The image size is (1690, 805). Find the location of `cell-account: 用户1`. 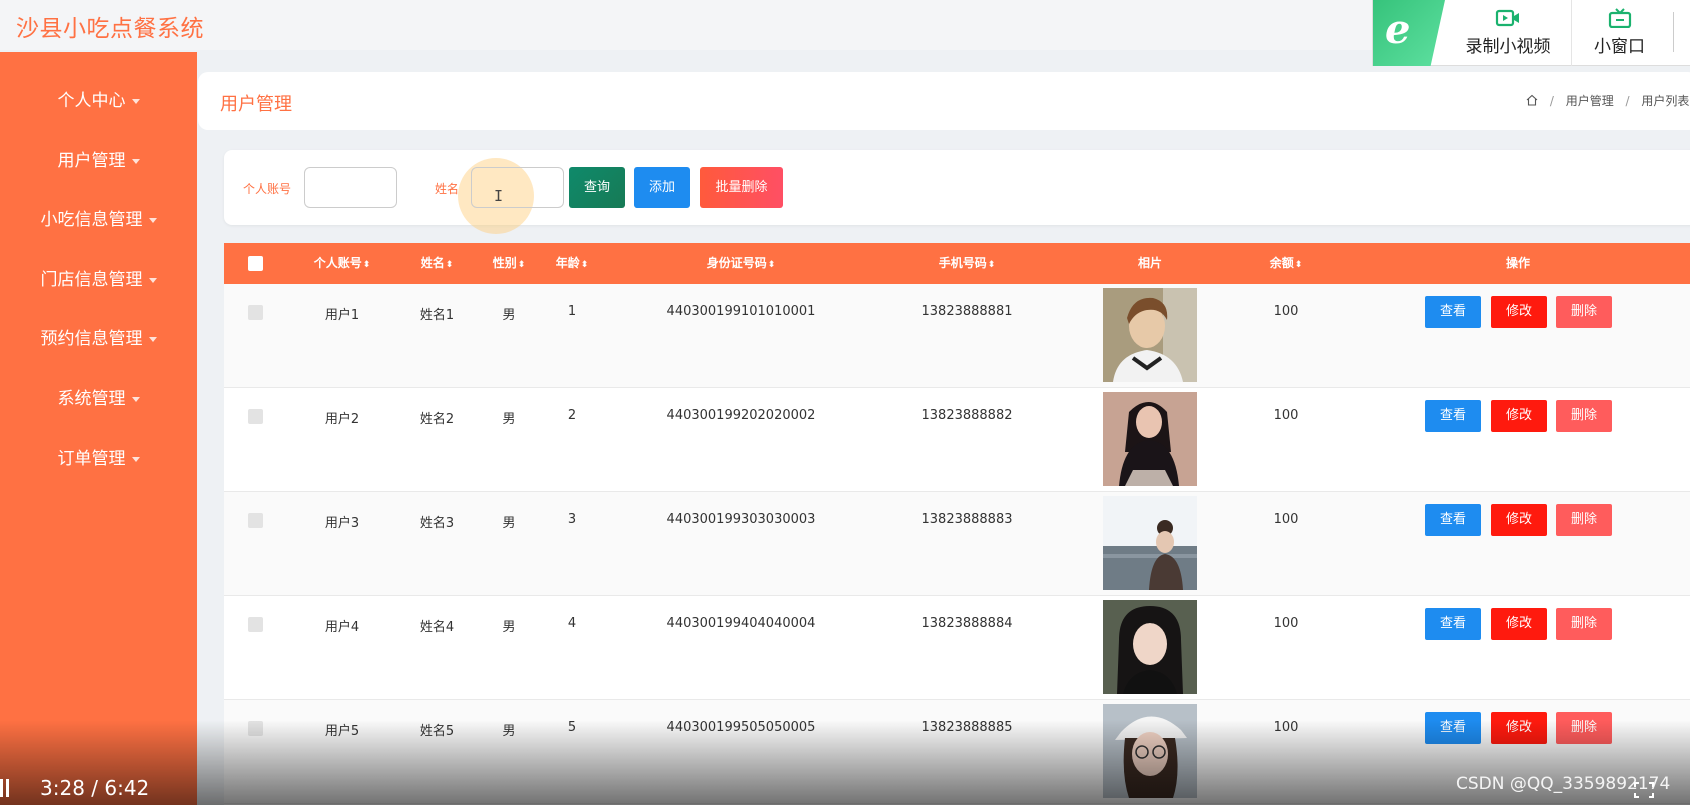

cell-account: 用户1 is located at coordinates (342, 315).